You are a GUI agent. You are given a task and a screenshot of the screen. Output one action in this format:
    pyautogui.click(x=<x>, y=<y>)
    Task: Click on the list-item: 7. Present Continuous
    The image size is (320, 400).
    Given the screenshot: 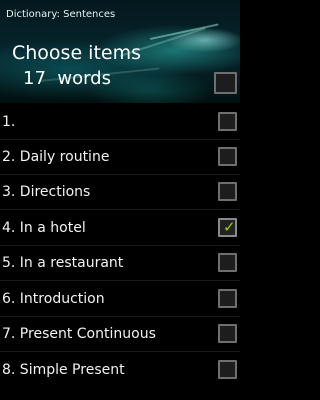 What is the action you would take?
    pyautogui.click(x=120, y=334)
    